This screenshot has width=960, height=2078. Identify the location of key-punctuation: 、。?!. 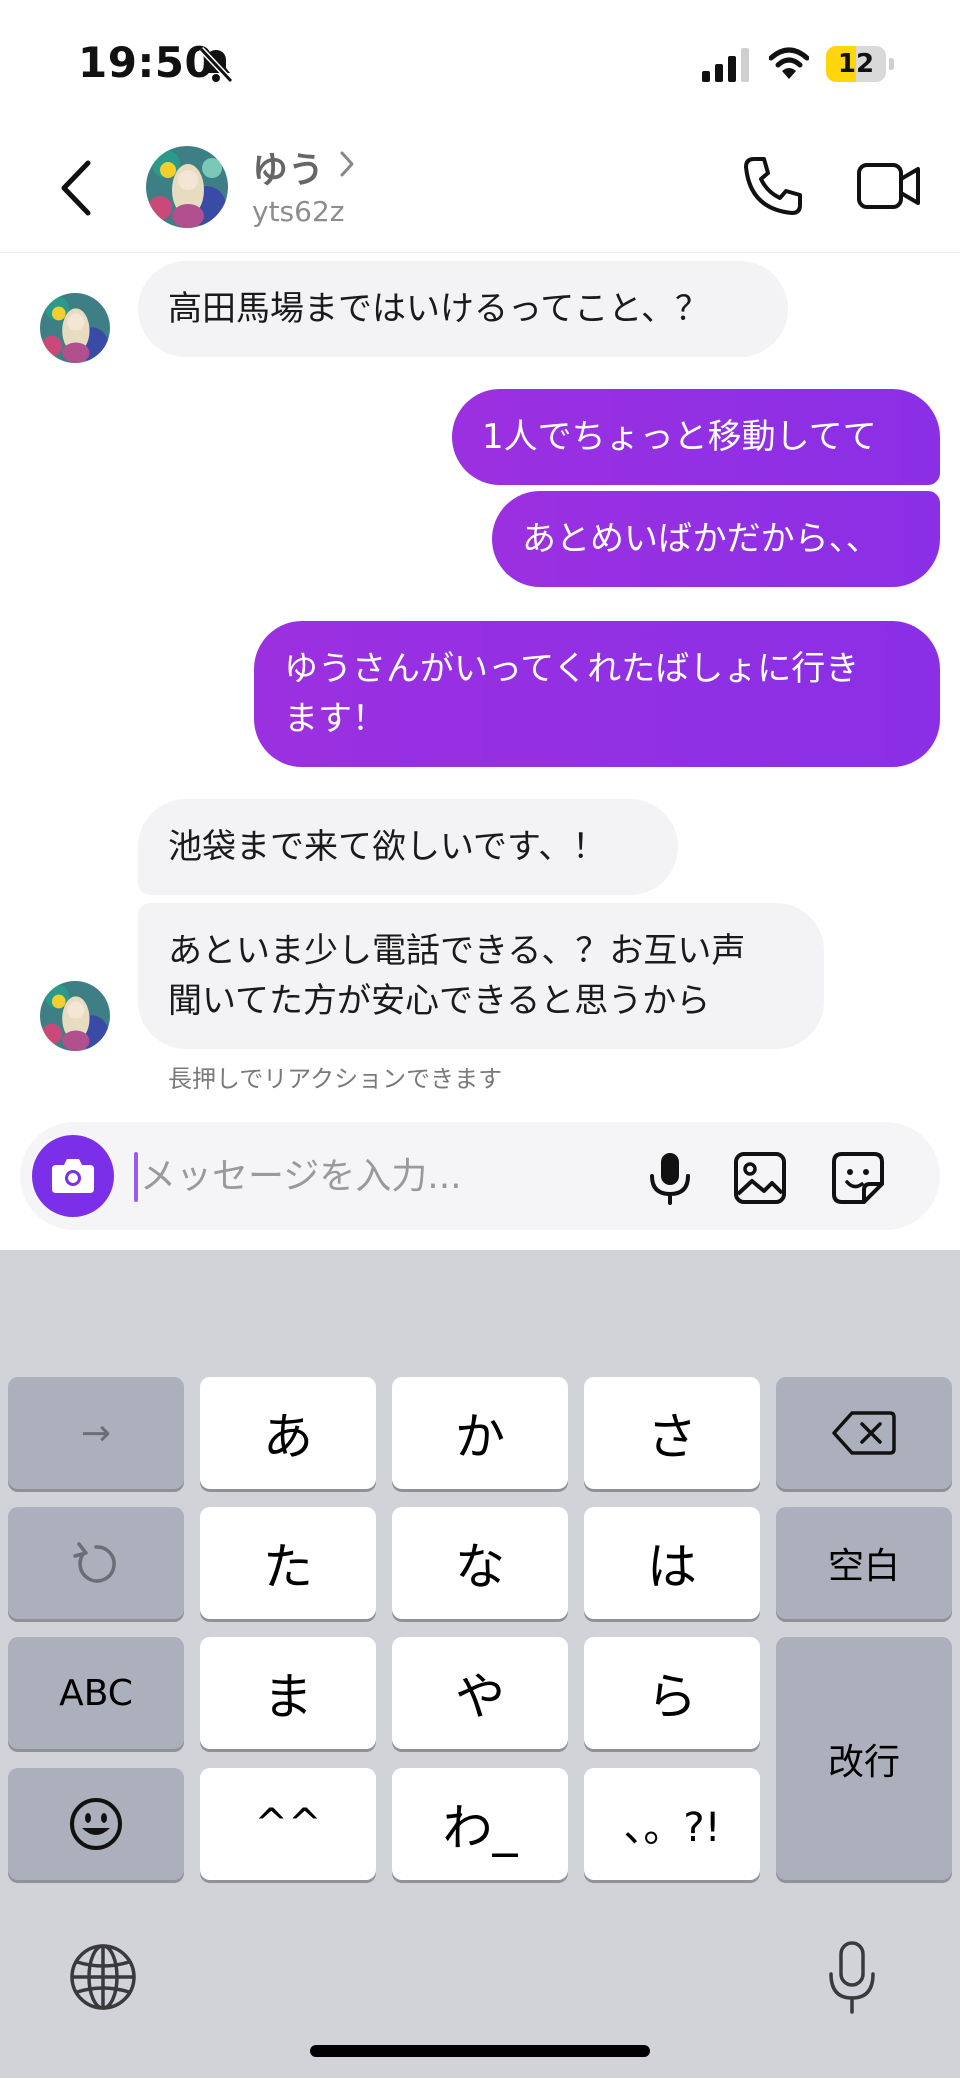
(672, 1824).